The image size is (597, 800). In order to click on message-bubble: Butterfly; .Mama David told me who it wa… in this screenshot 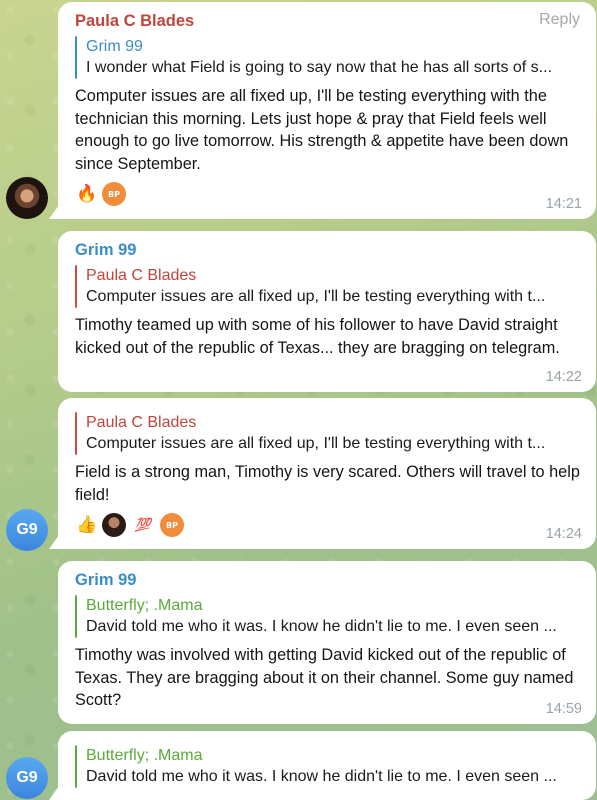, I will do `click(327, 765)`.